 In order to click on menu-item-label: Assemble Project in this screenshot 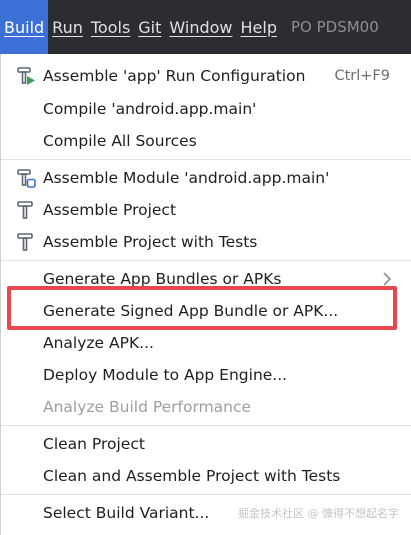, I will do `click(110, 210)`.